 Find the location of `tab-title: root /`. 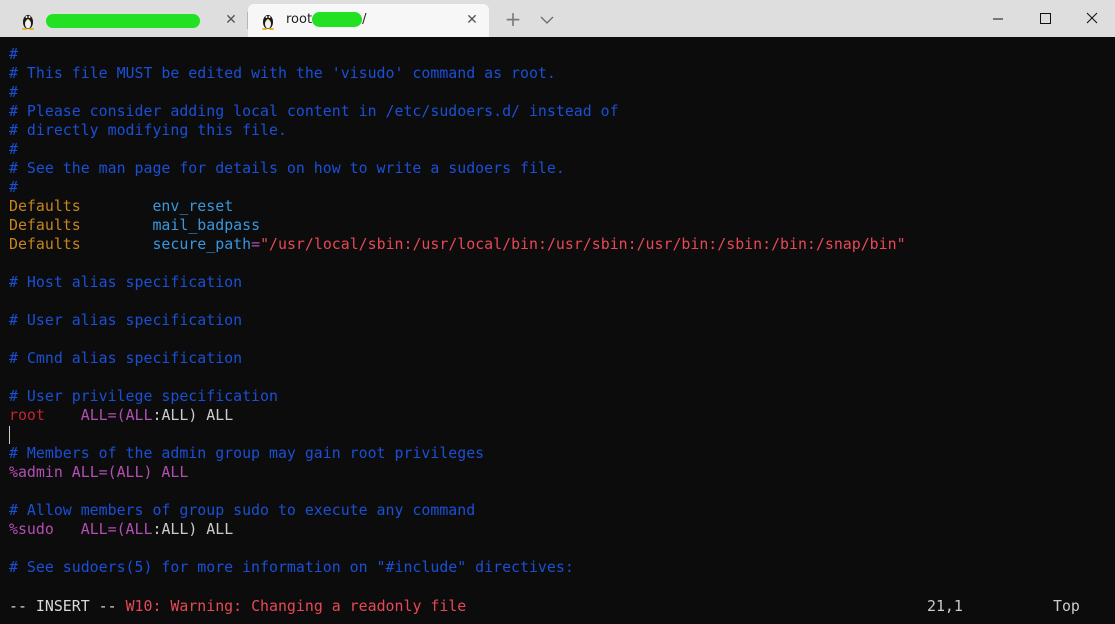

tab-title: root / is located at coordinates (326, 19).